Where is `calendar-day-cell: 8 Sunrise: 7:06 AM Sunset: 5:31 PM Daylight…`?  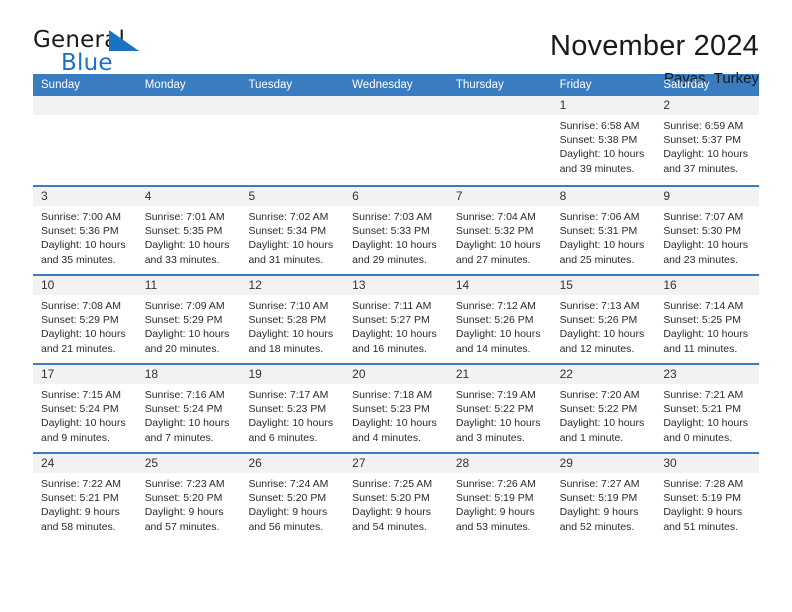
calendar-day-cell: 8 Sunrise: 7:06 AM Sunset: 5:31 PM Daylight… is located at coordinates (603, 230).